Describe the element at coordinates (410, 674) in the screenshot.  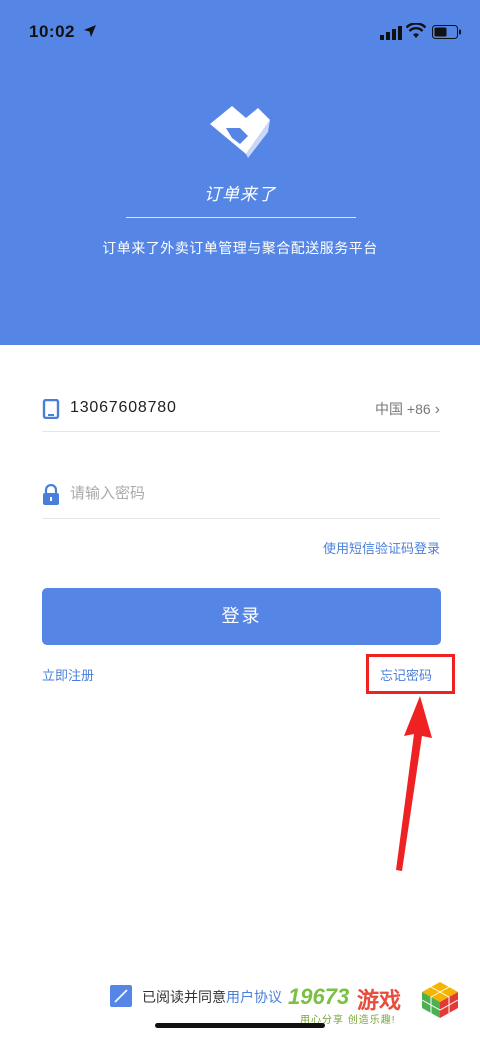
I see `highlight-box` at that location.